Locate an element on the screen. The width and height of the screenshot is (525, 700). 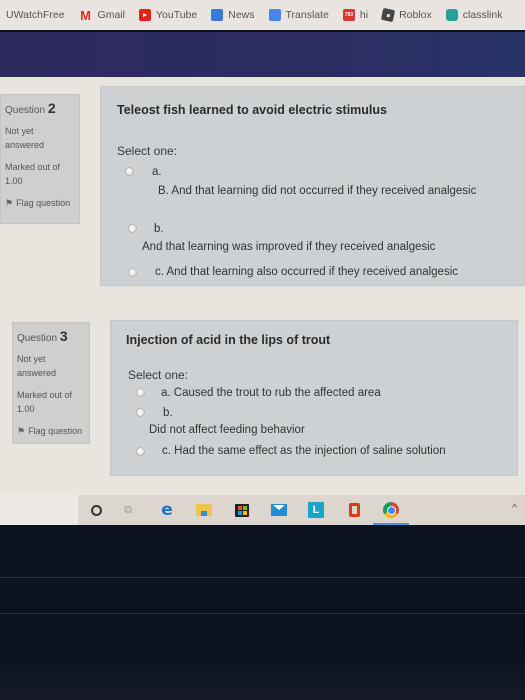
edge-glyph: e is located at coordinates (167, 510).